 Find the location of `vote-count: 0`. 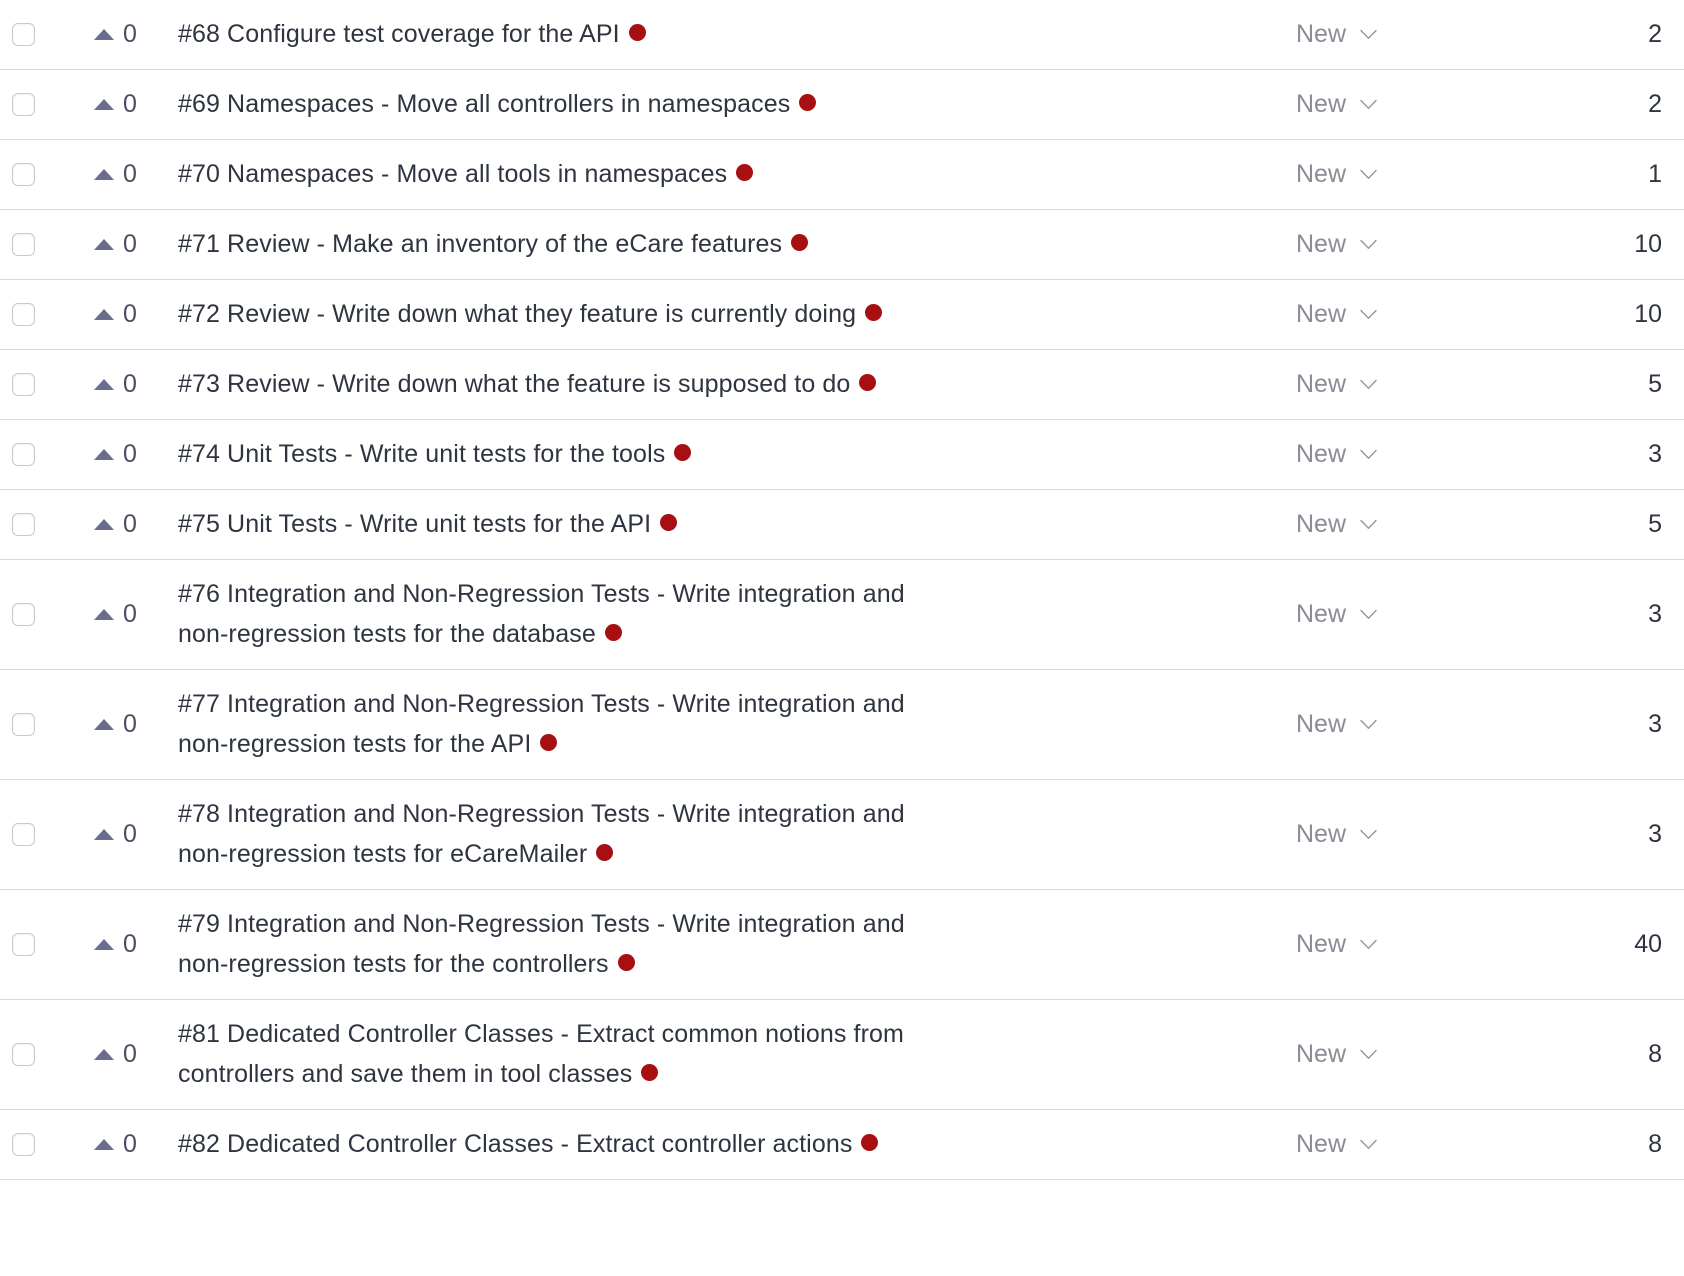

vote-count: 0 is located at coordinates (130, 524).